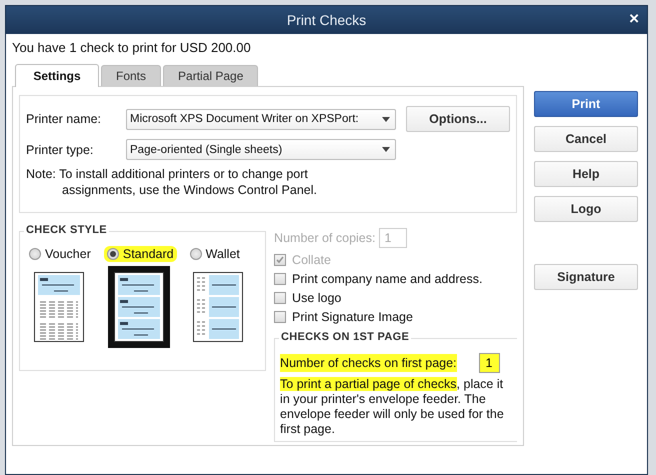  What do you see at coordinates (167, 174) in the screenshot?
I see `note-text: Note: To install additional printers or to change port` at bounding box center [167, 174].